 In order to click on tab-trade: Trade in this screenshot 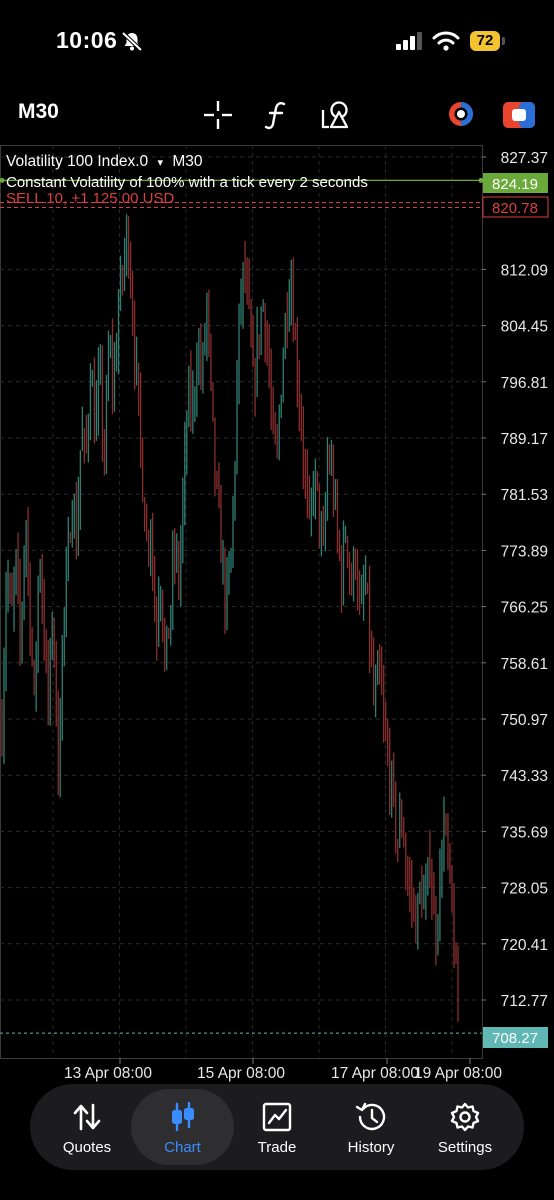, I will do `click(277, 1127)`.